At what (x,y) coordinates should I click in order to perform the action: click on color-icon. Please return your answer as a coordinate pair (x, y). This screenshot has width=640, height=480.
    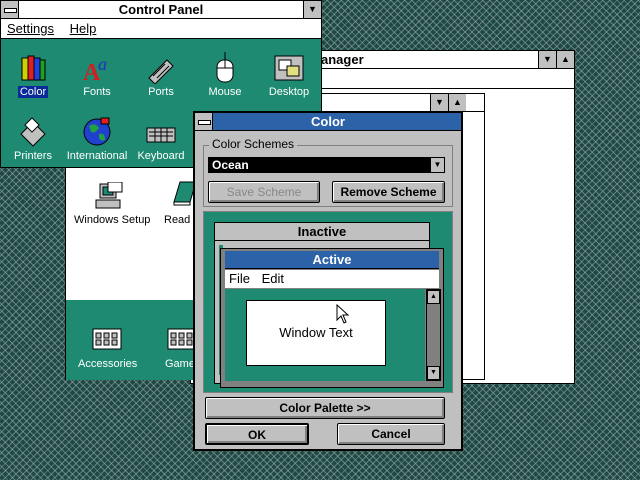
    Looking at the image, I should click on (33, 68).